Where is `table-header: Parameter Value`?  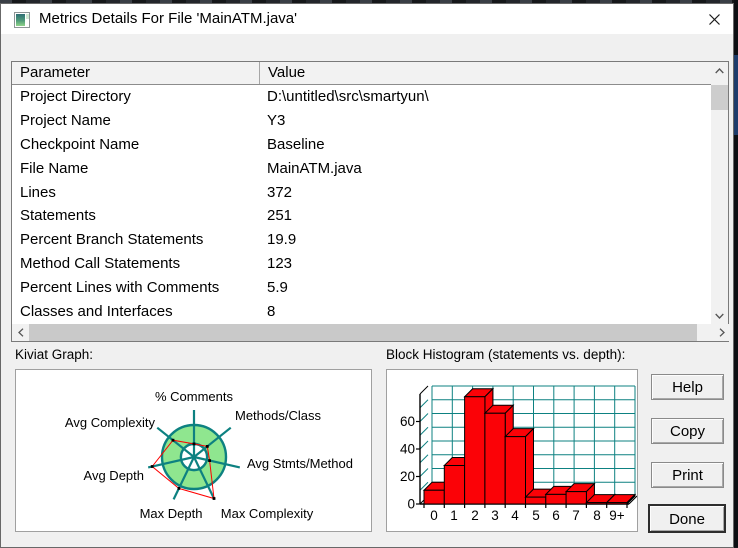
table-header: Parameter Value is located at coordinates (361, 73).